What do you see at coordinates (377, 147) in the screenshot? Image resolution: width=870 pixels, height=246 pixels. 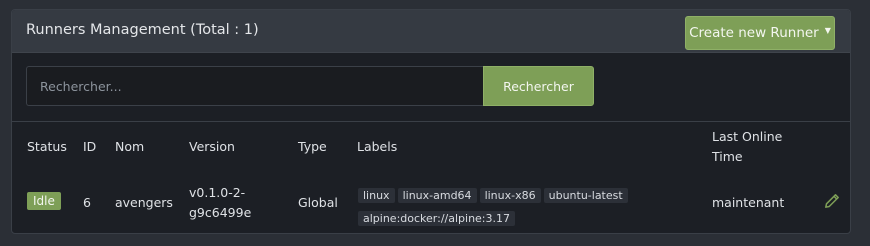 I see `column-header-labels: Labels` at bounding box center [377, 147].